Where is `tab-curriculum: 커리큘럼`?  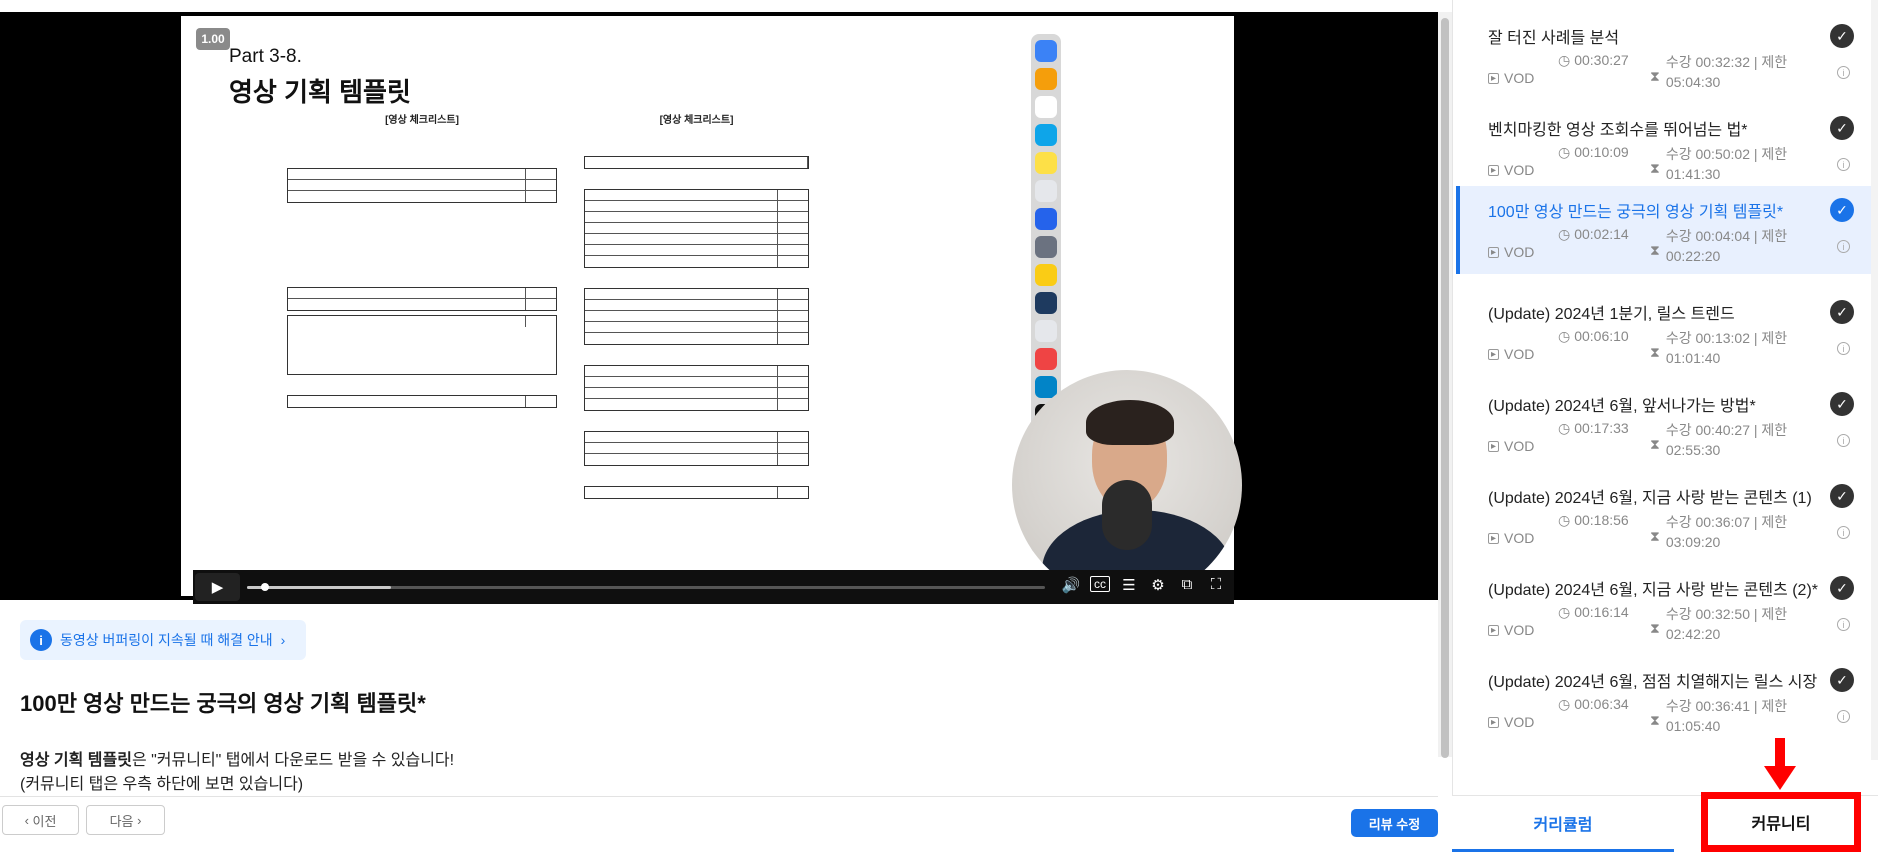 tab-curriculum: 커리큘럼 is located at coordinates (1563, 824).